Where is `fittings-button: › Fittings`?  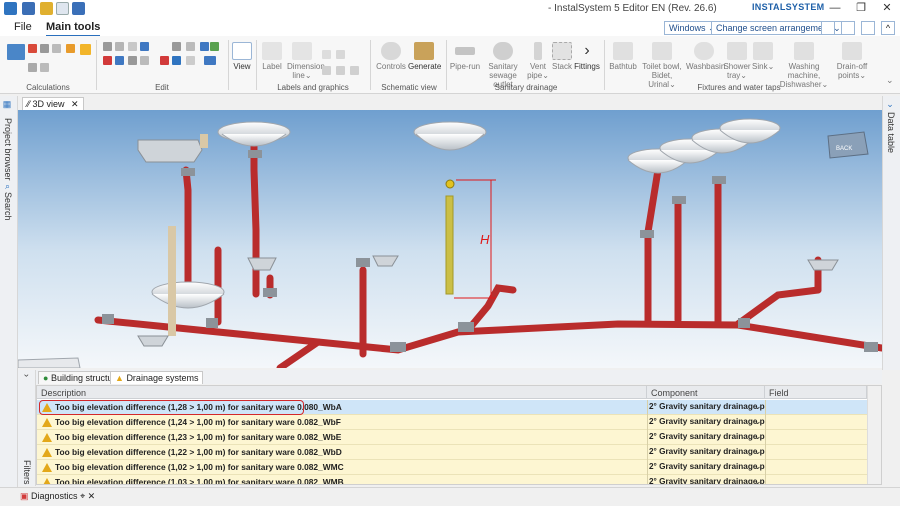
fittings-button: › Fittings is located at coordinates (587, 56).